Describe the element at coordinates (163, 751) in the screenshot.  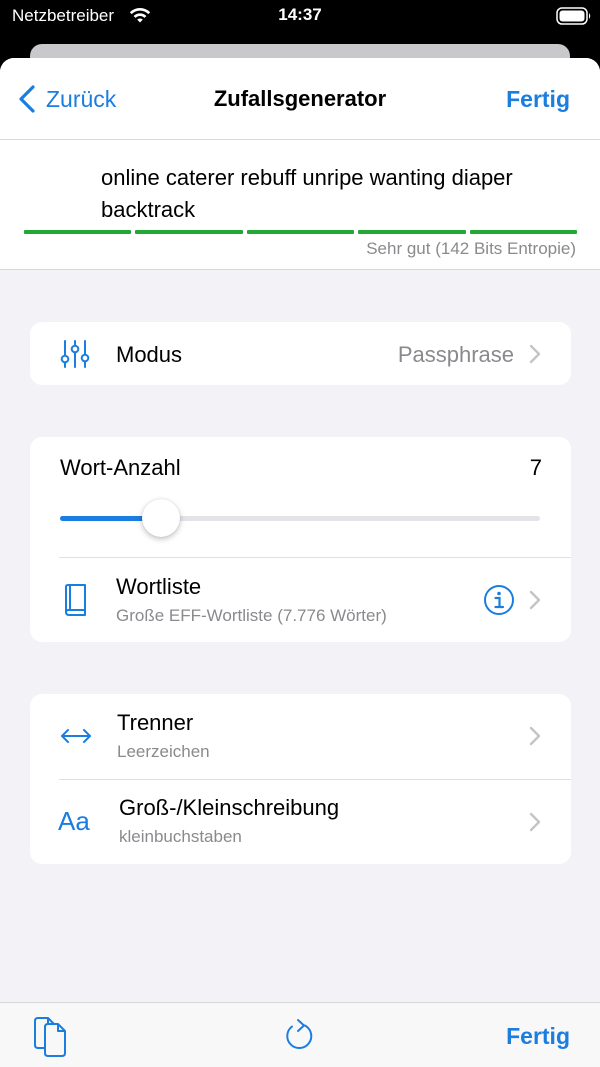
I see `separator-subtitle: Leerzeichen` at that location.